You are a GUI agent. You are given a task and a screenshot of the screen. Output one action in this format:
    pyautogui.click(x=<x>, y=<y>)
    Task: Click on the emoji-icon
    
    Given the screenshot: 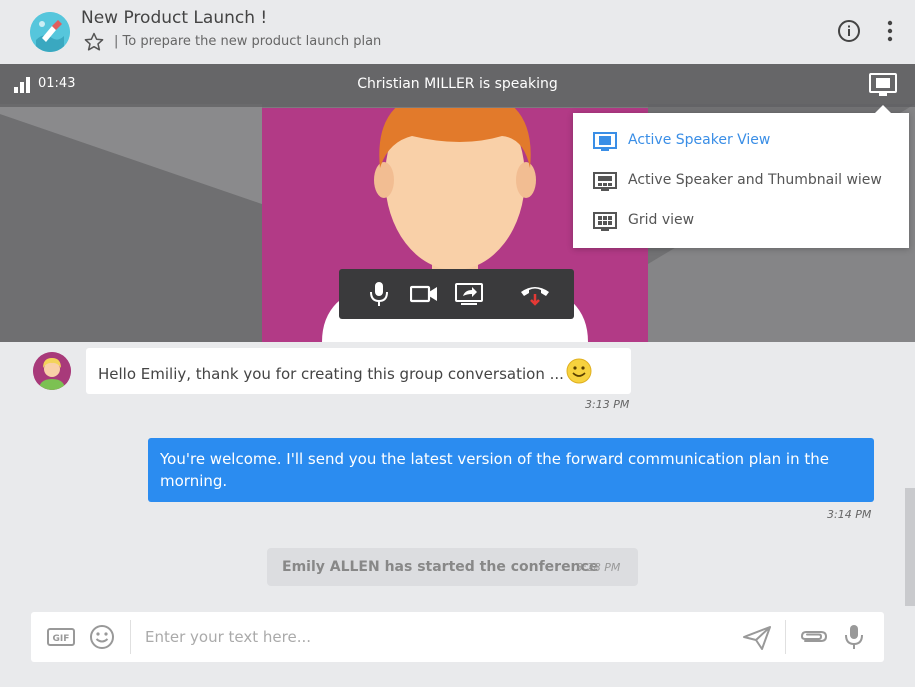 What is the action you would take?
    pyautogui.click(x=102, y=637)
    